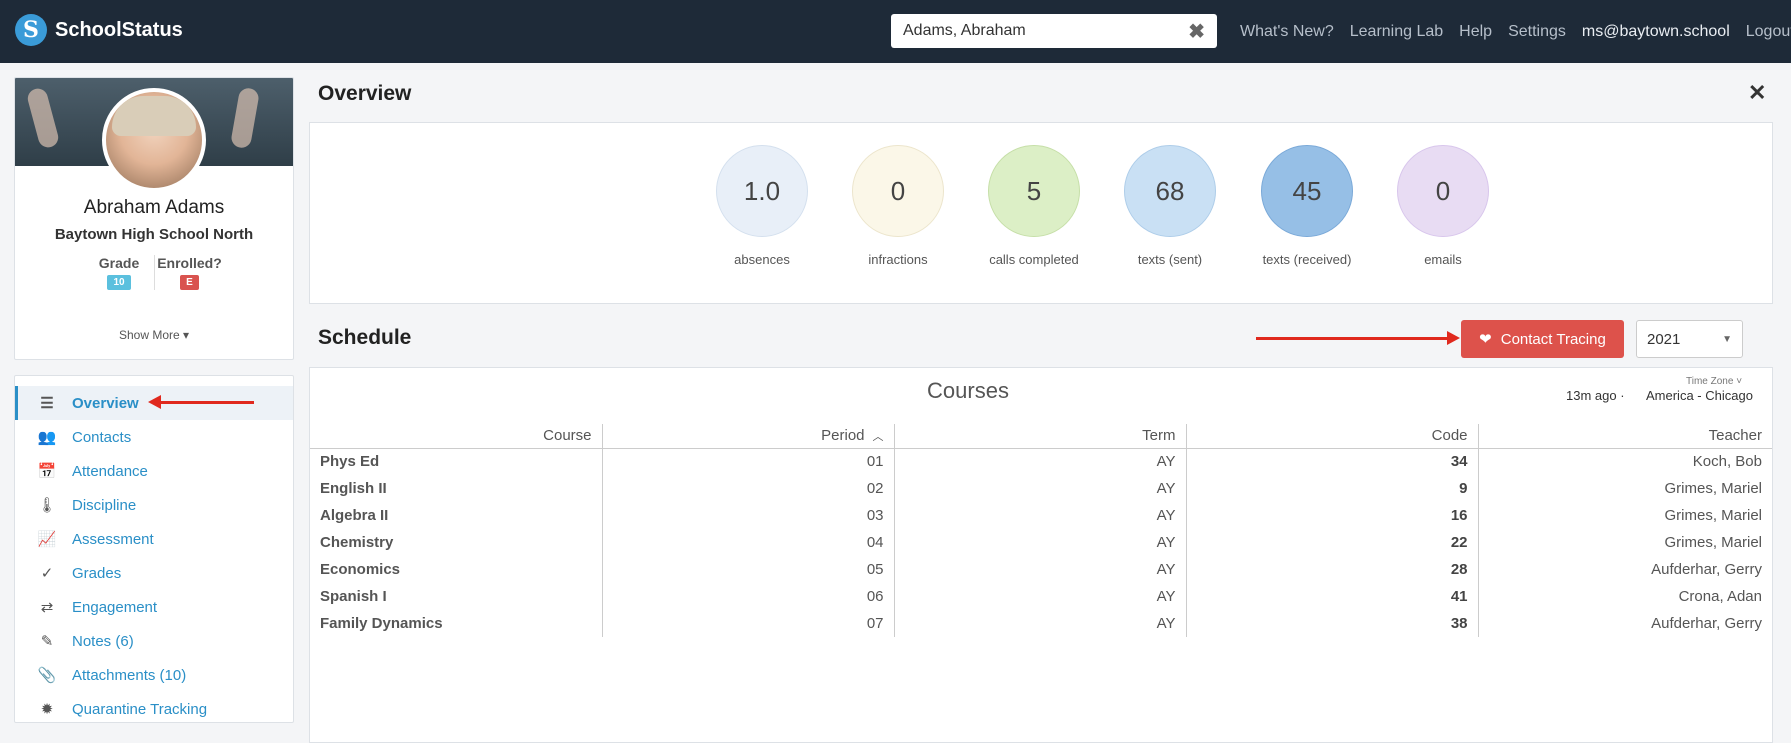  What do you see at coordinates (154, 641) in the screenshot?
I see `sidebar-item-notes: ✎ Notes (6)` at bounding box center [154, 641].